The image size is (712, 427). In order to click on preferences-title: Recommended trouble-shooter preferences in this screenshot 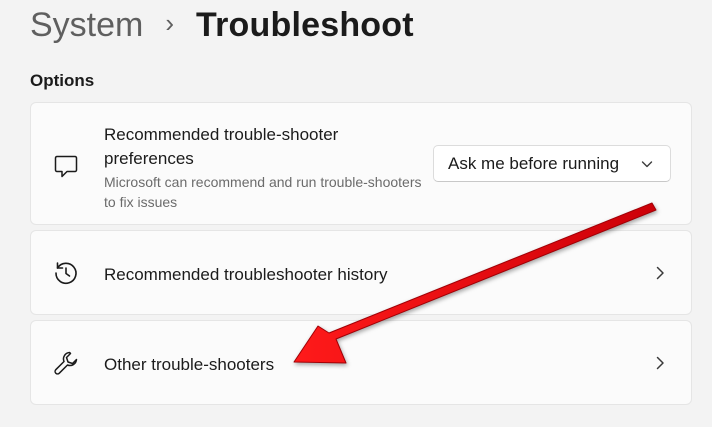, I will do `click(221, 146)`.